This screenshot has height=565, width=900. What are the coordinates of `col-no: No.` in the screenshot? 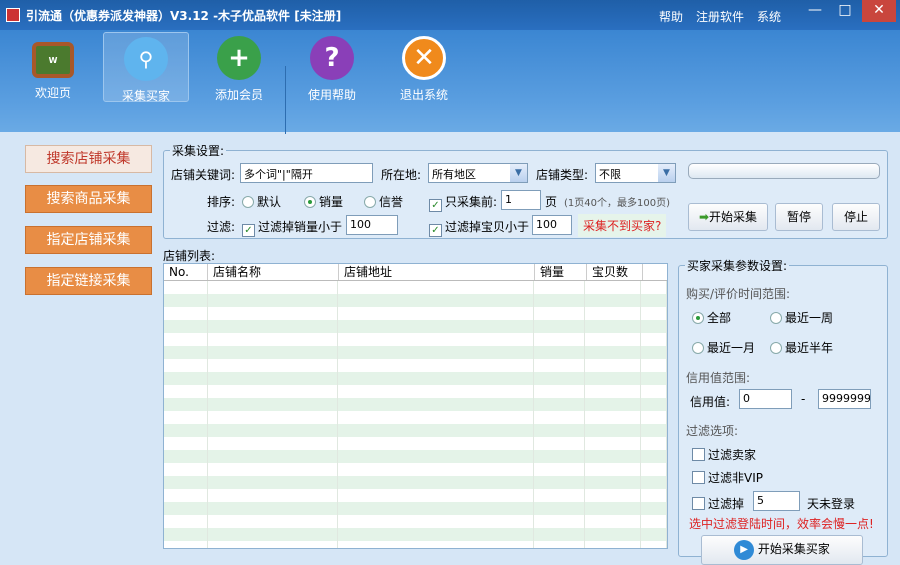 It's located at (186, 272).